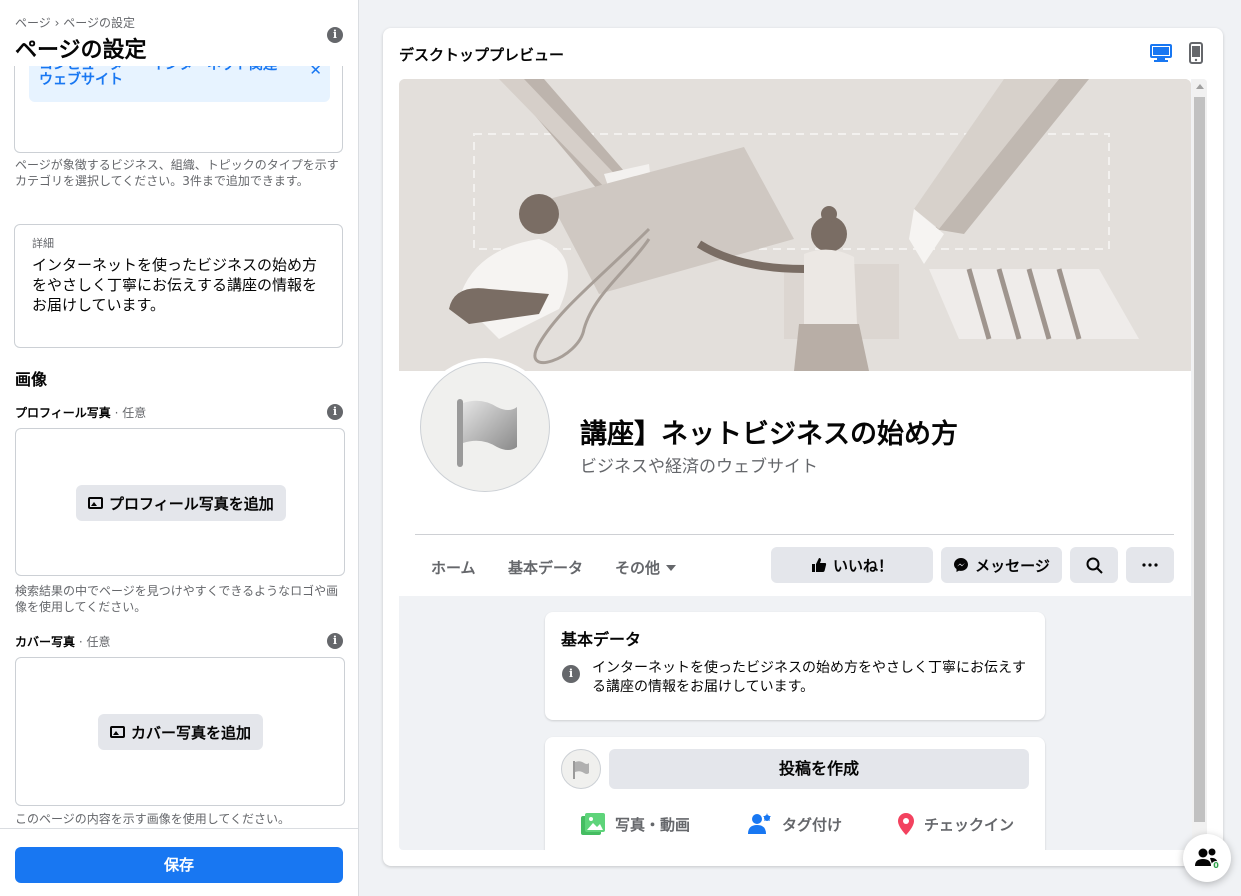  What do you see at coordinates (81, 80) in the screenshot?
I see `category-chip-label-2: ウェブサイト` at bounding box center [81, 80].